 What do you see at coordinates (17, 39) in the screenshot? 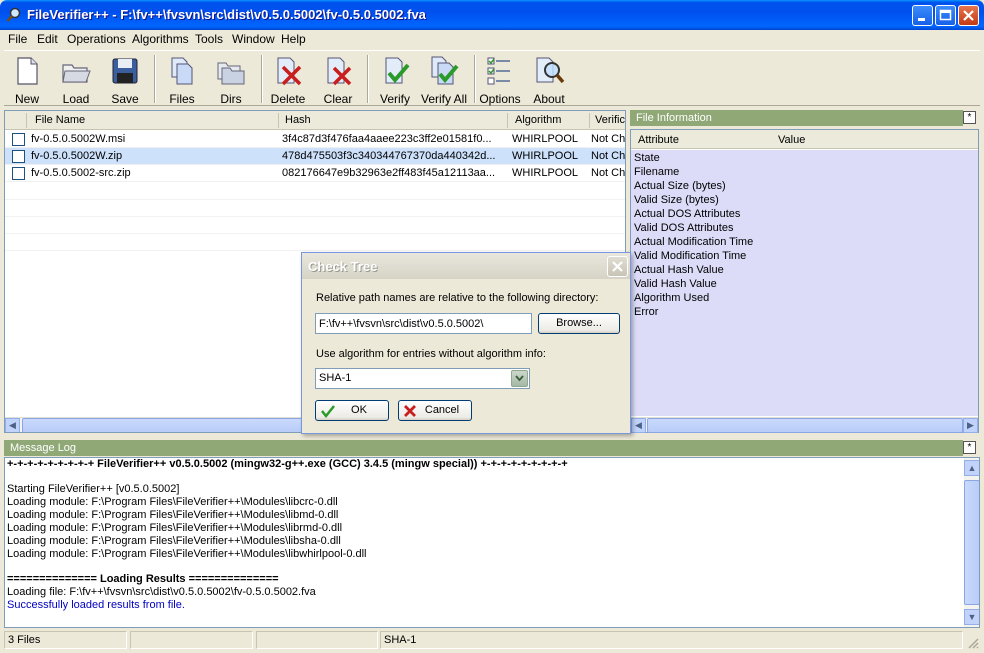
I see `menu-file: File` at bounding box center [17, 39].